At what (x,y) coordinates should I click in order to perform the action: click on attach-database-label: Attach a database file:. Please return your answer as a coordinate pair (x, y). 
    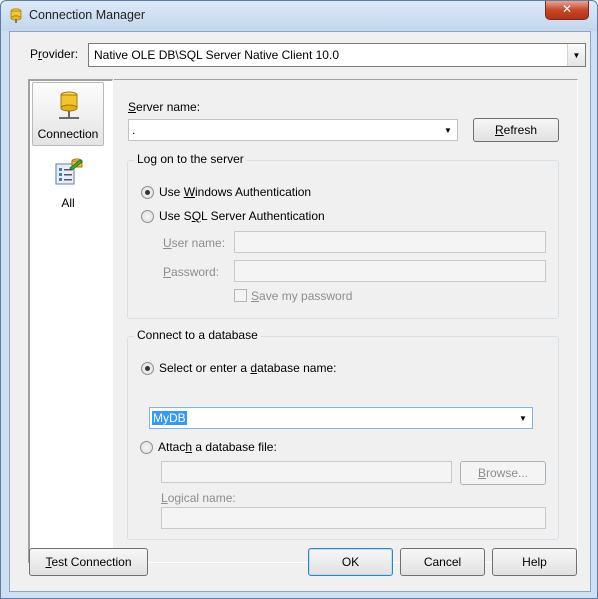
    Looking at the image, I should click on (217, 447).